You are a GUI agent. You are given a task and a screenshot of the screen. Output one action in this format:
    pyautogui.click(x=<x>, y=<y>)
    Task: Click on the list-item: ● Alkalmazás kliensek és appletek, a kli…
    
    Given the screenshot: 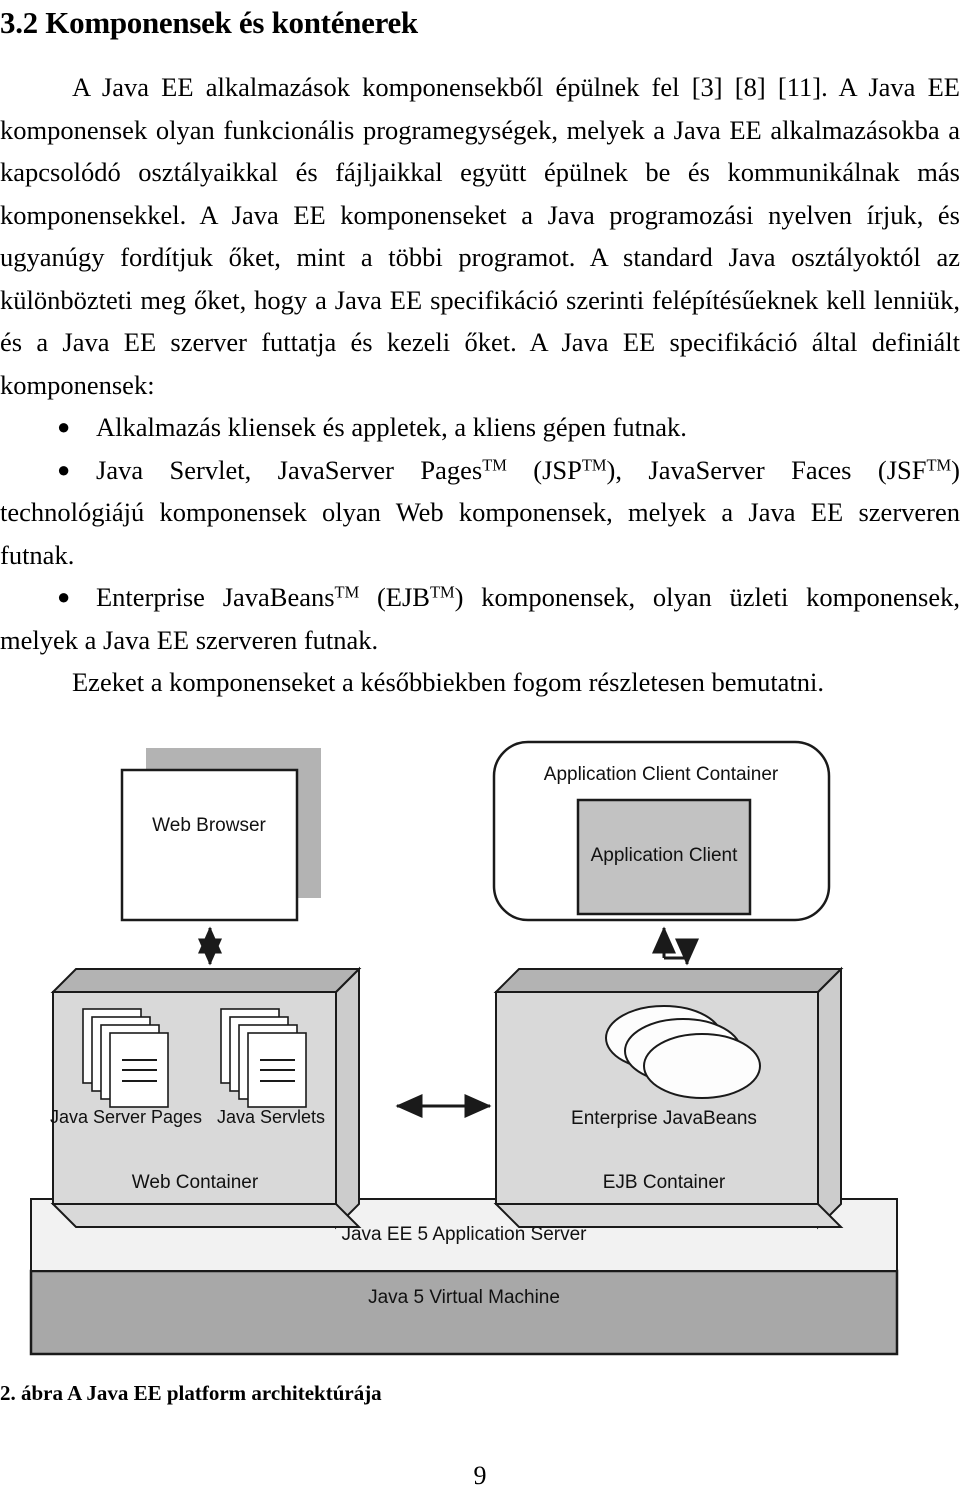 What is the action you would take?
    pyautogui.click(x=480, y=427)
    